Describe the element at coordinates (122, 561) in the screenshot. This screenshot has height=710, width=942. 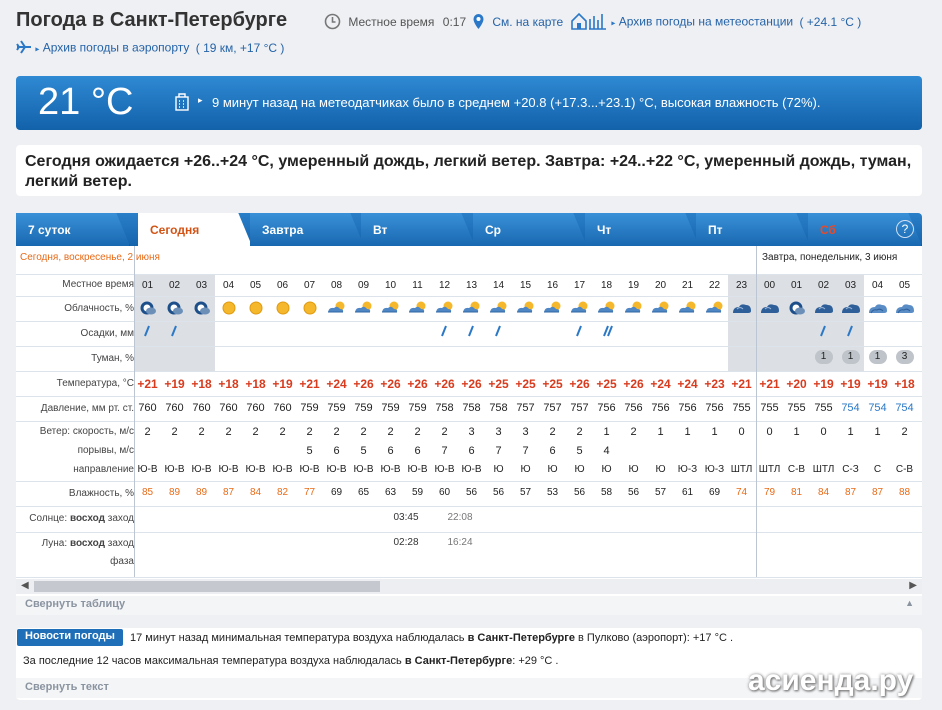
I see `row-phase: фаза` at that location.